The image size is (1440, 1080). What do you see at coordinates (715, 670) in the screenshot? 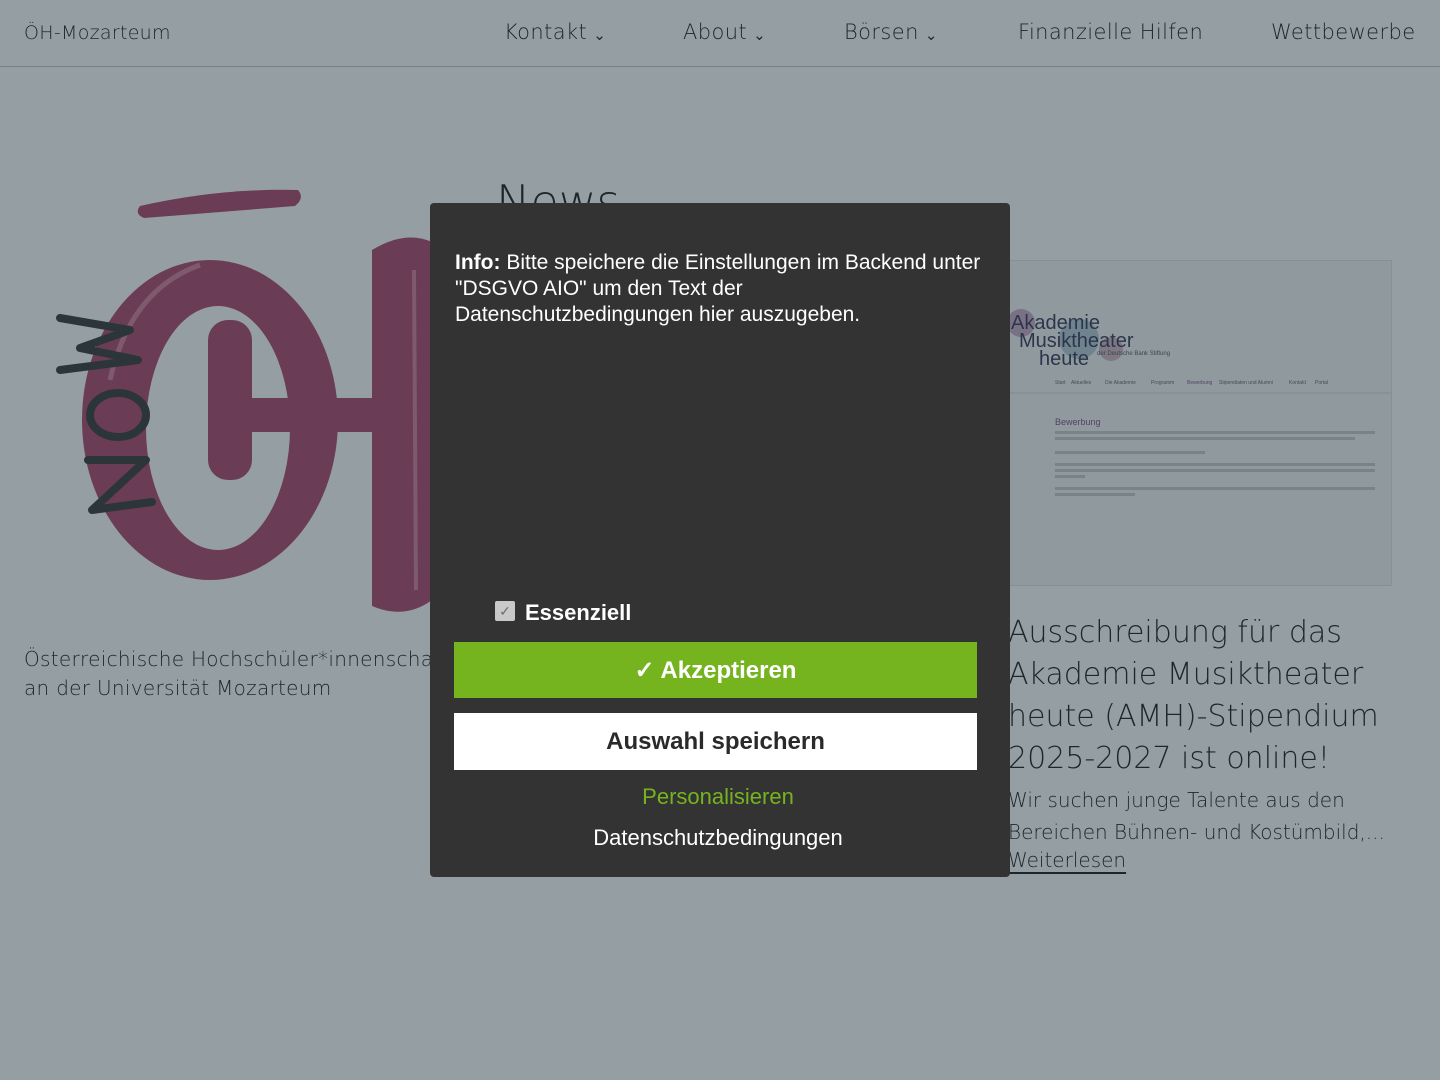
I see `accept-button: ✓ Akzeptieren` at bounding box center [715, 670].